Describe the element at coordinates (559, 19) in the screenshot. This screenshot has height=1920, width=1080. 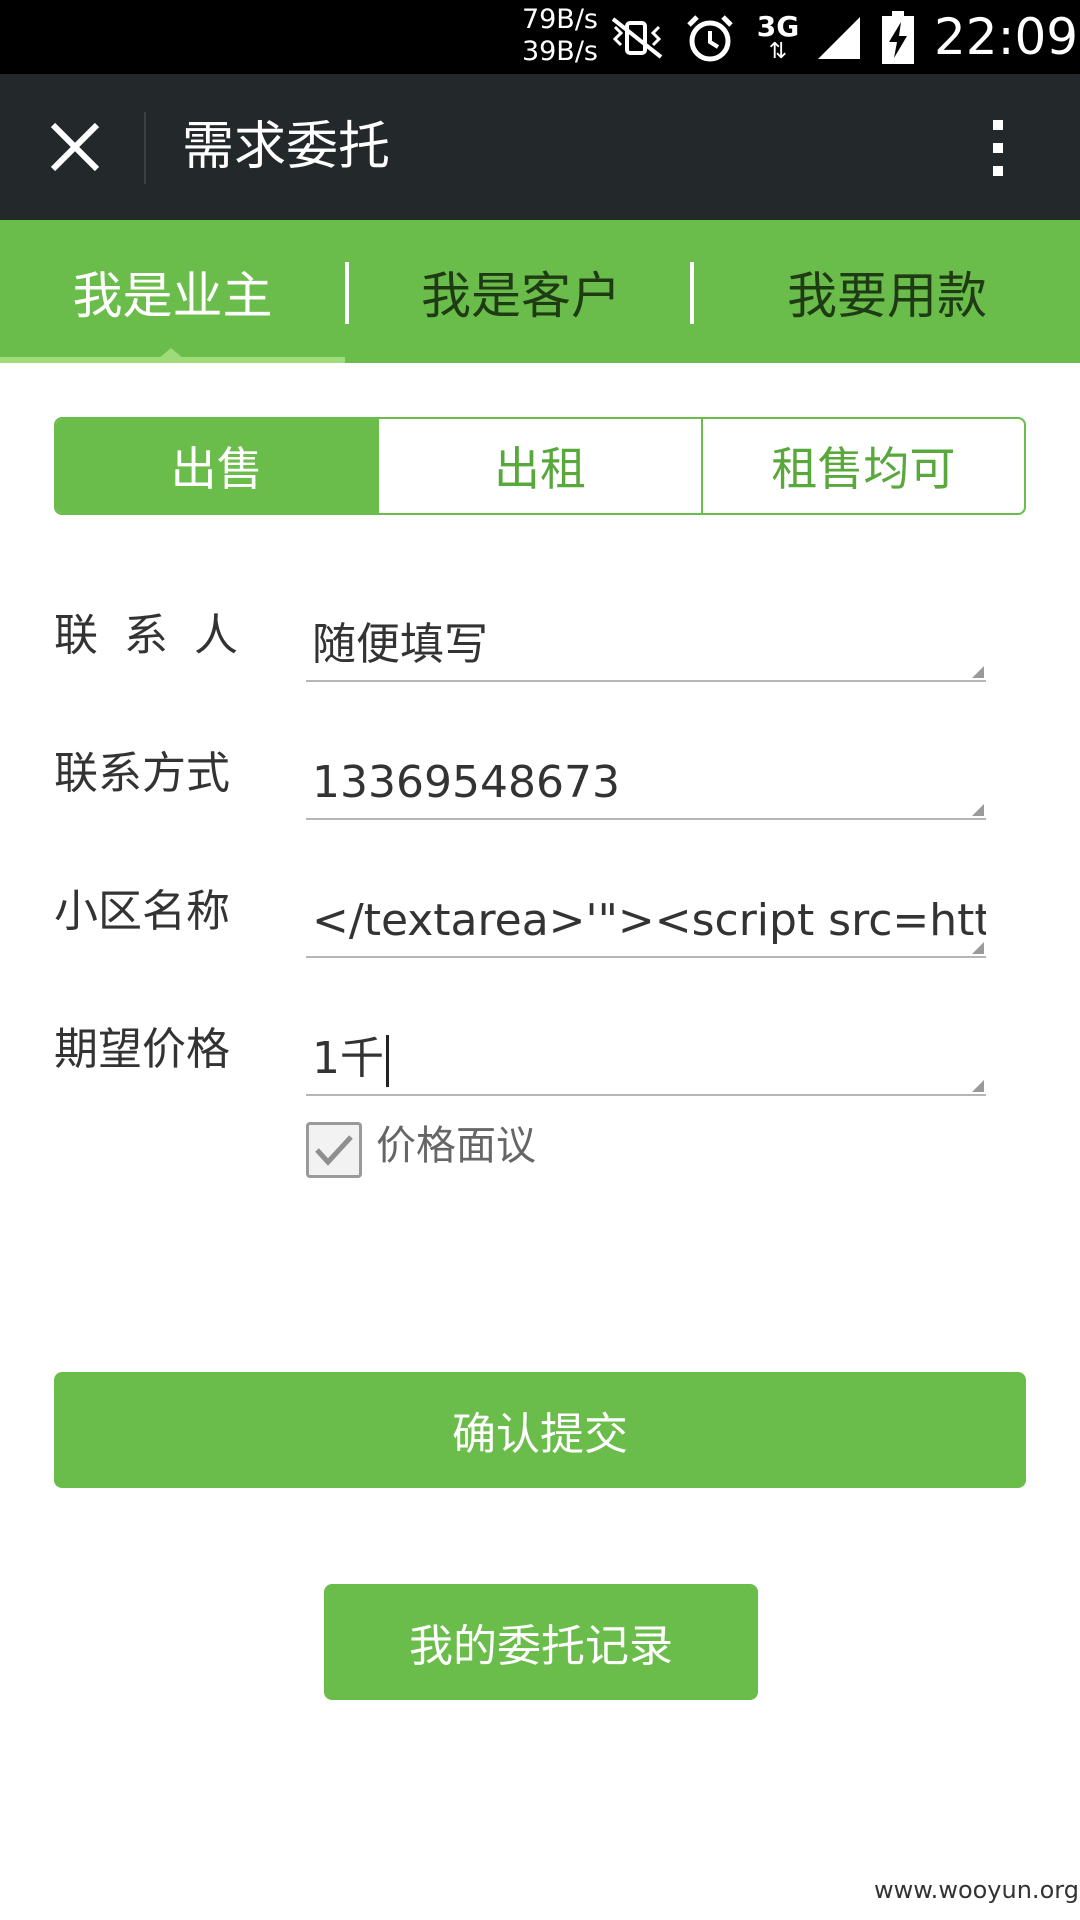
I see `network-up-speed: 79B/s` at that location.